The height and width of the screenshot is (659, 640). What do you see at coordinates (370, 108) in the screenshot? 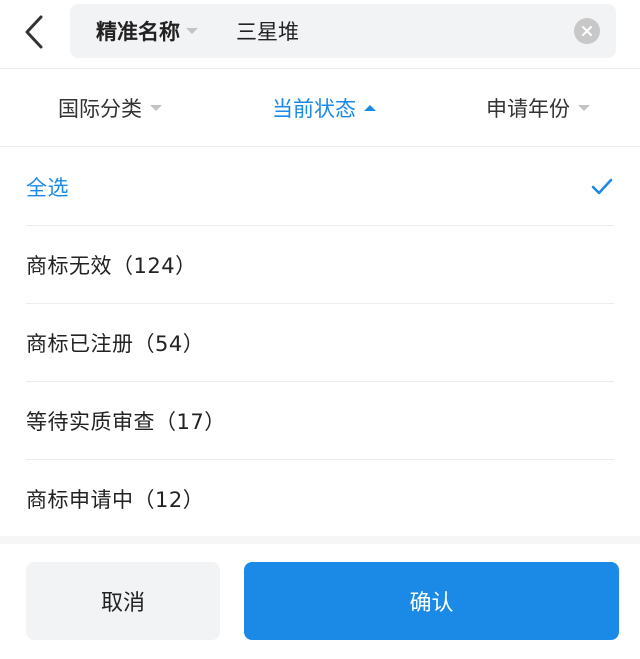
I see `caret-up-icon` at bounding box center [370, 108].